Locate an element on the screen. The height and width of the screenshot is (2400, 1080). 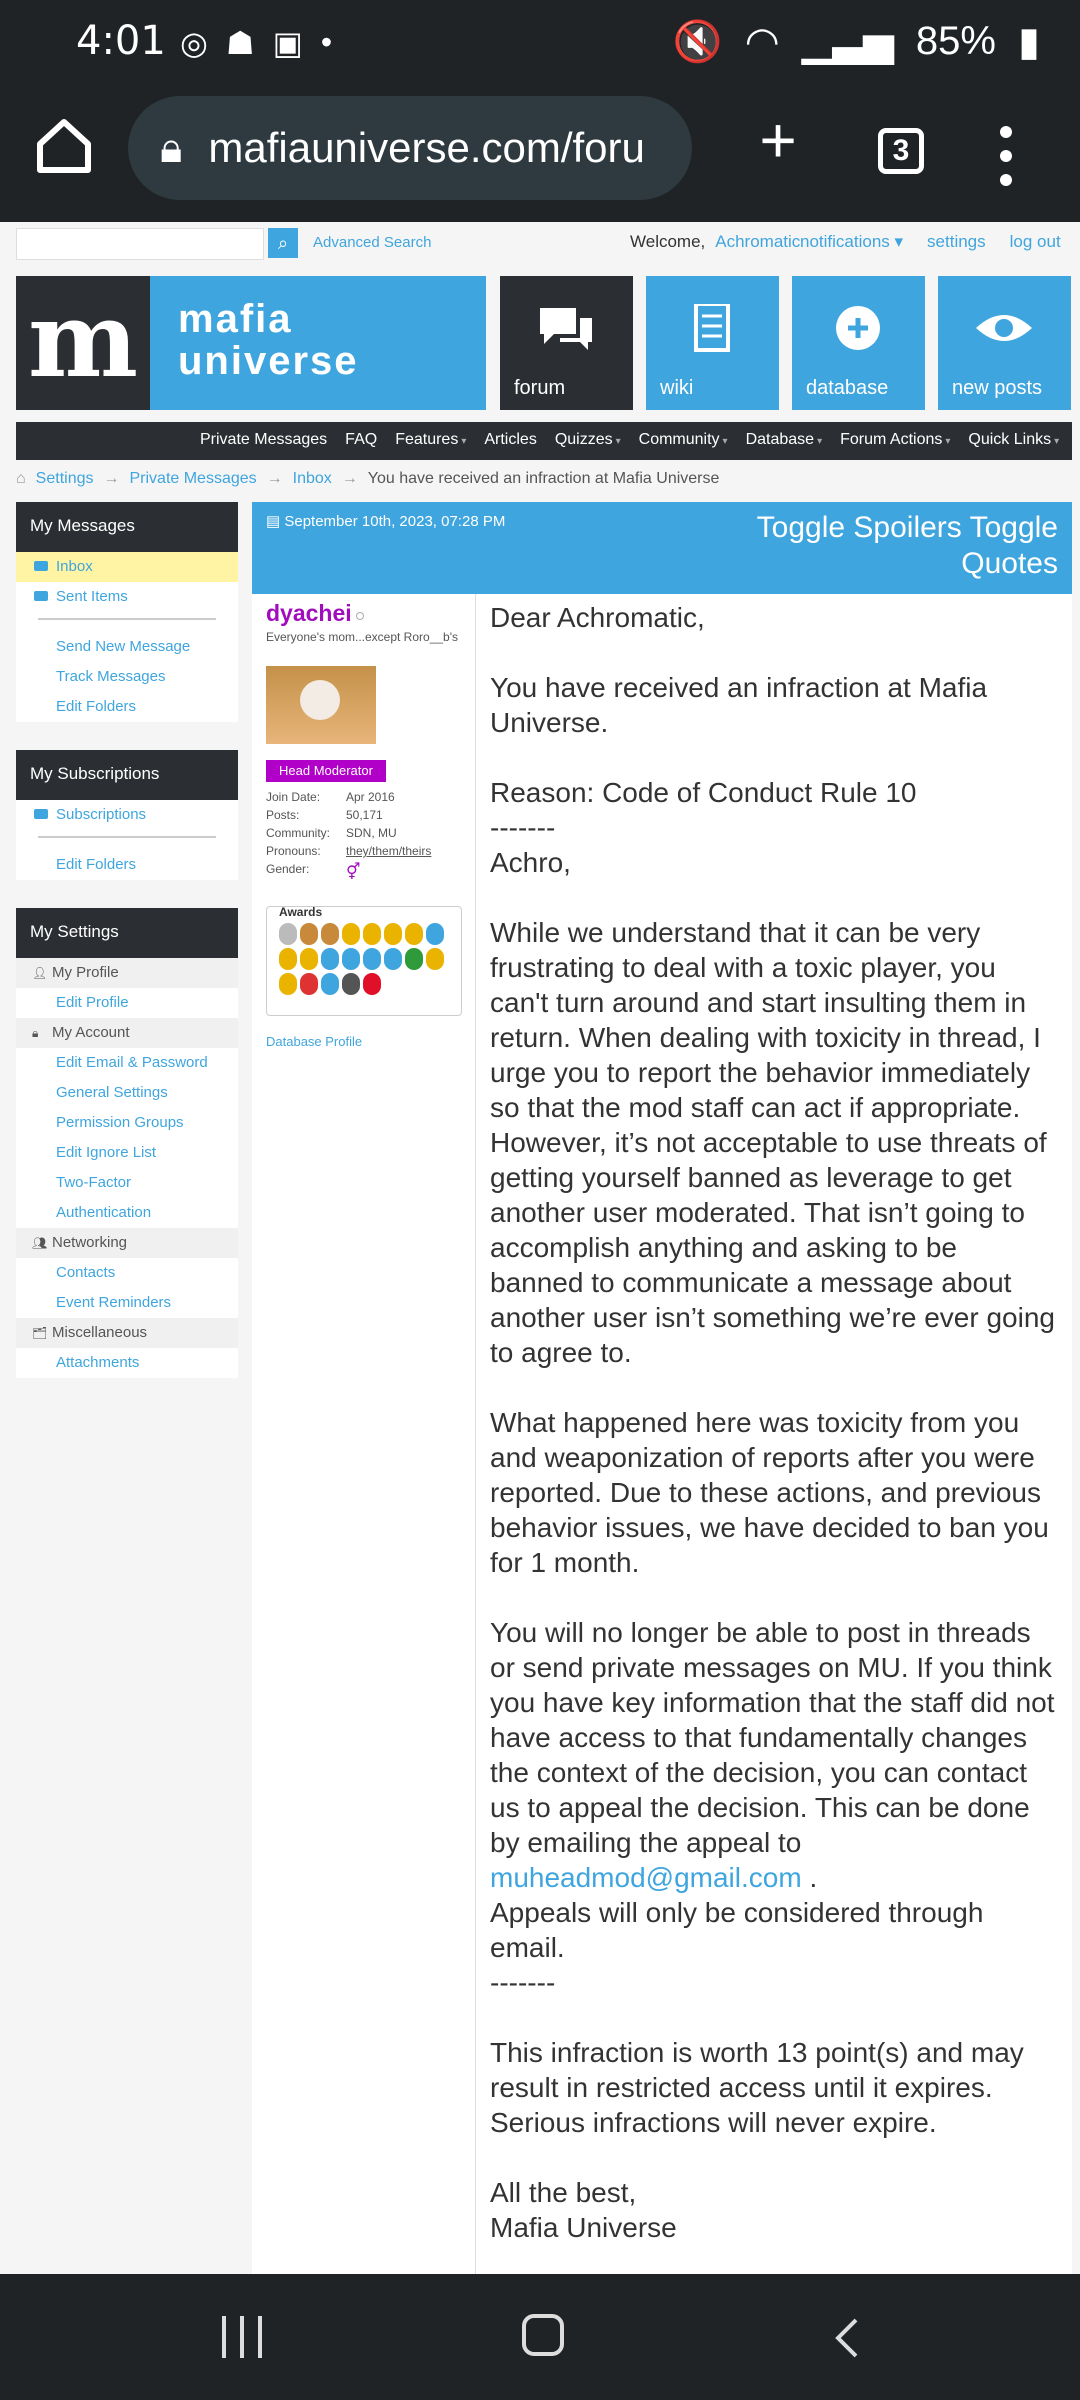
sidebar-item-track: Track Messages is located at coordinates (127, 677).